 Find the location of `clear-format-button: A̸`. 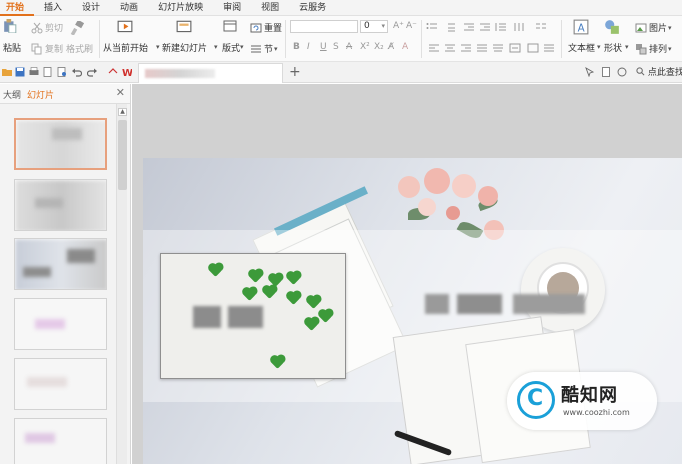

clear-format-button: A̸ is located at coordinates (391, 47).